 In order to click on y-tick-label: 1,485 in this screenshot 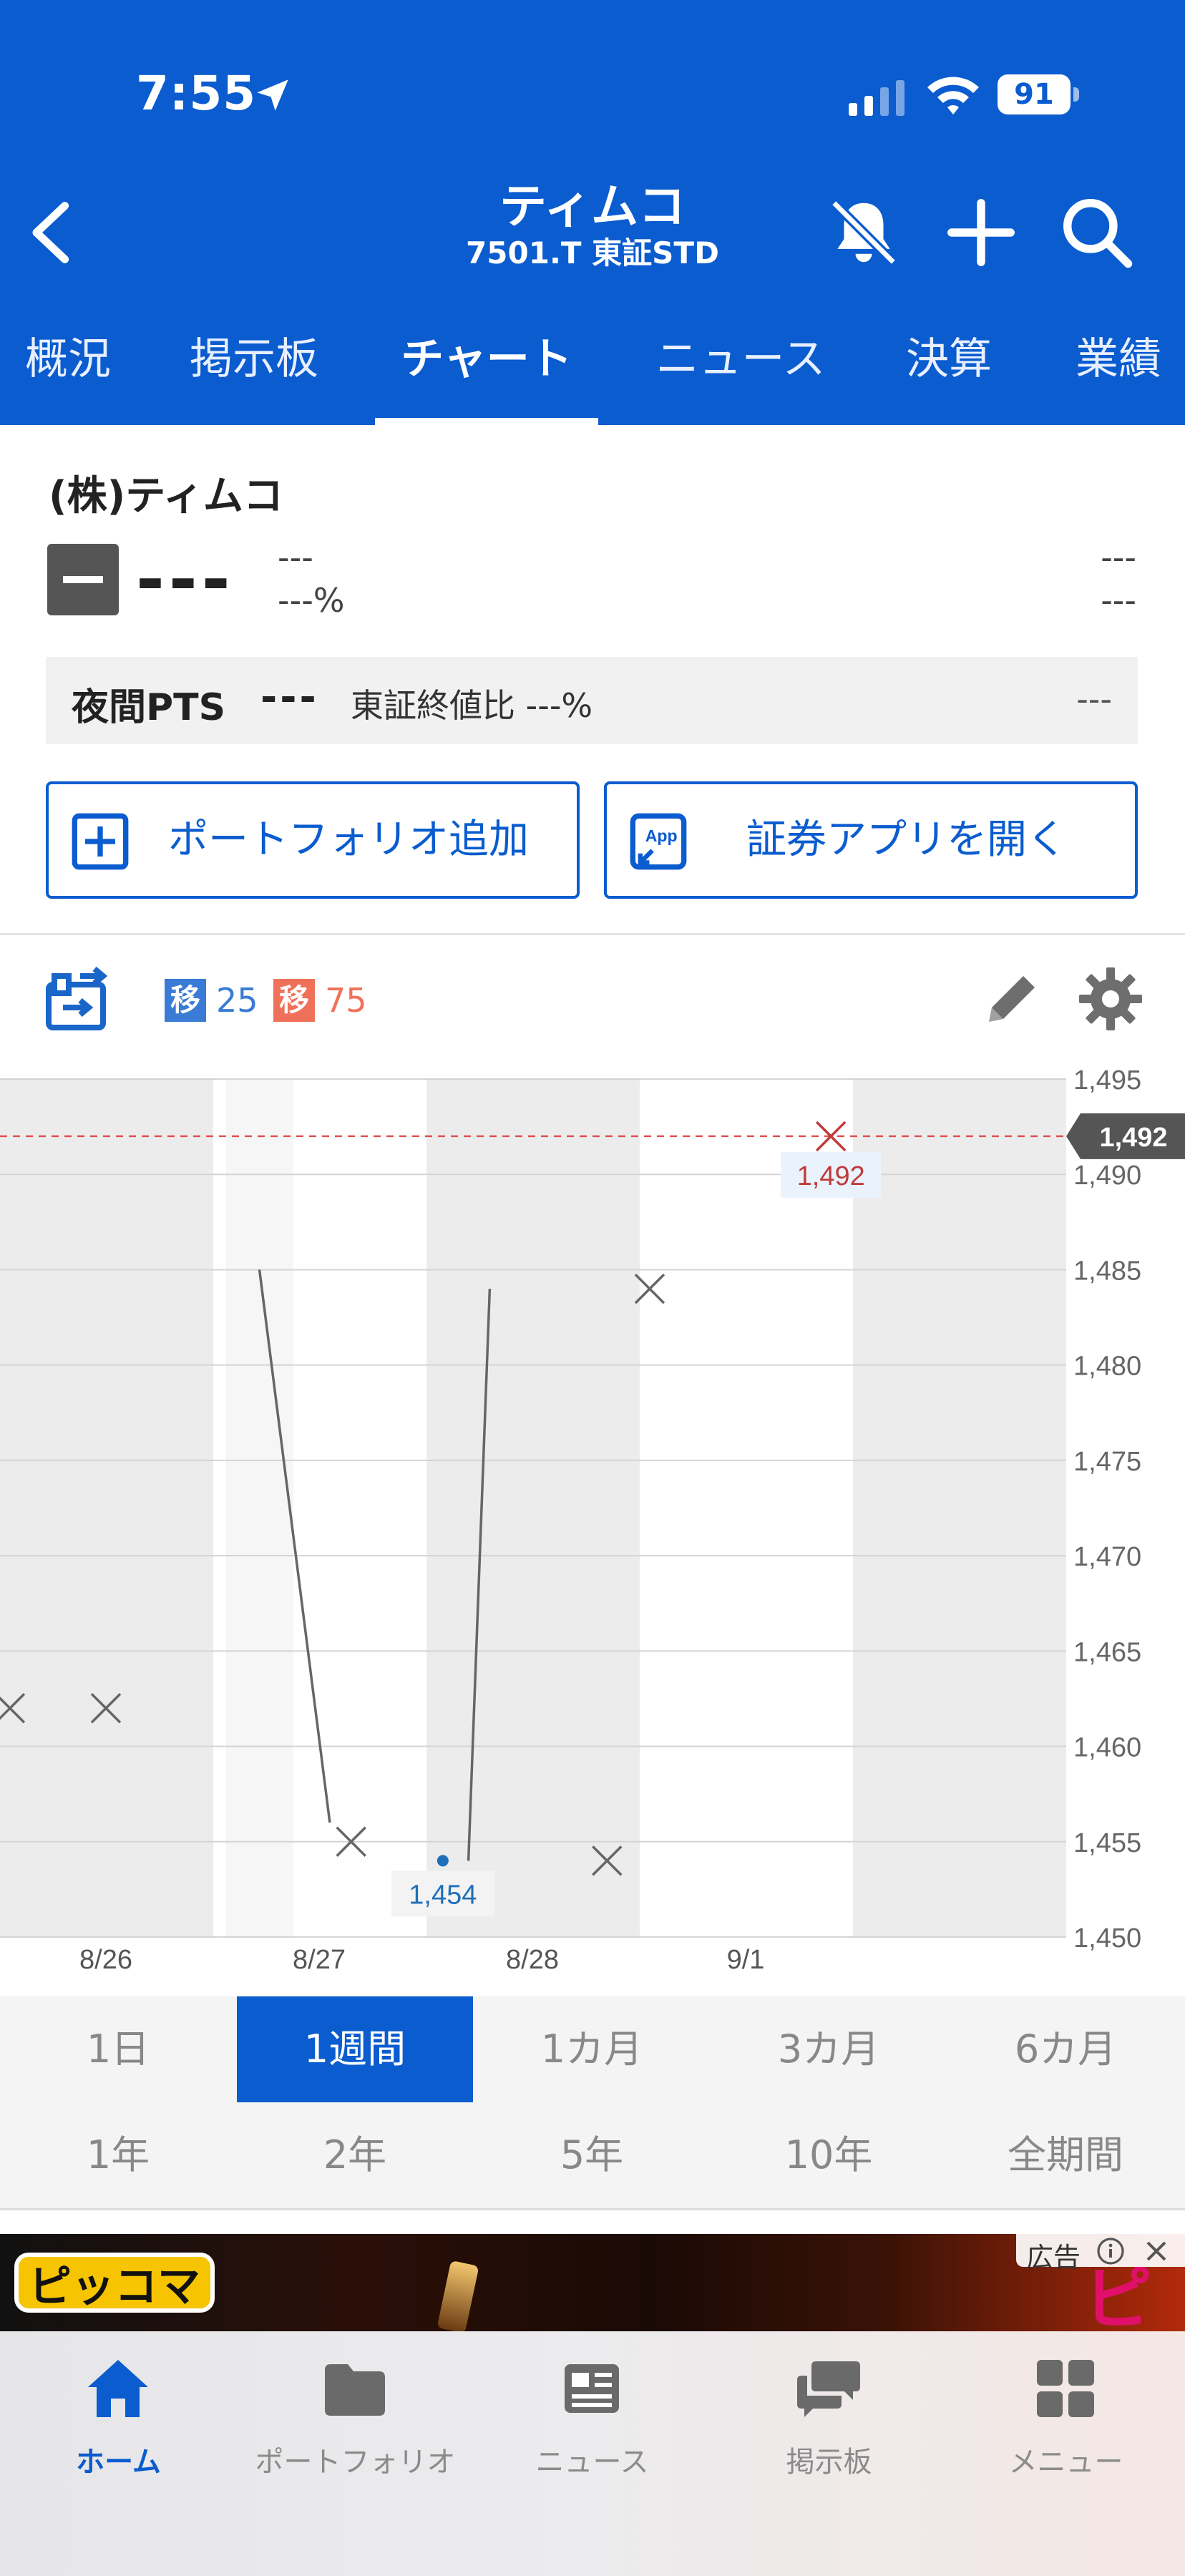, I will do `click(1107, 1271)`.